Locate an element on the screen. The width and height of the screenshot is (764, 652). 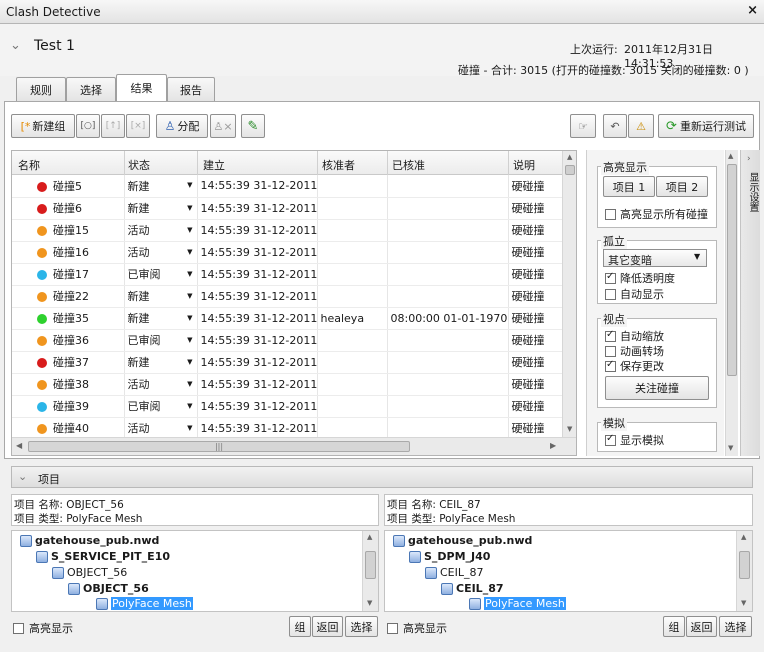
tab-report: 报告 is located at coordinates (191, 89).